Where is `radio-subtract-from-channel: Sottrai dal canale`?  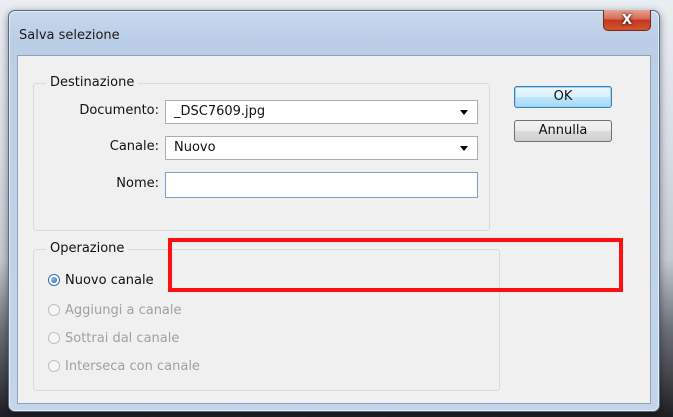
radio-subtract-from-channel: Sottrai dal canale is located at coordinates (113, 338).